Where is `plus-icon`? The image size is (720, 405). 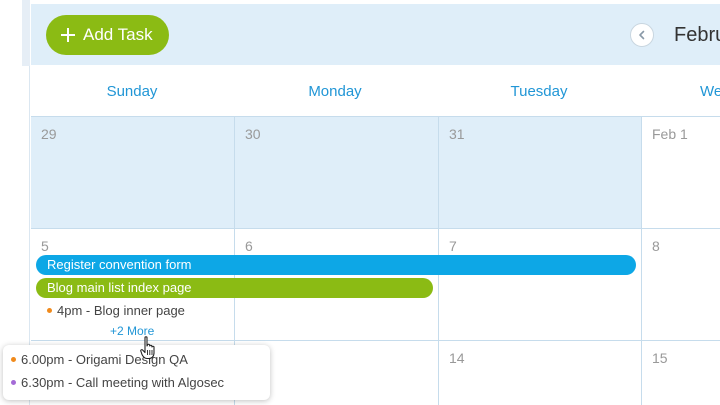 plus-icon is located at coordinates (68, 35).